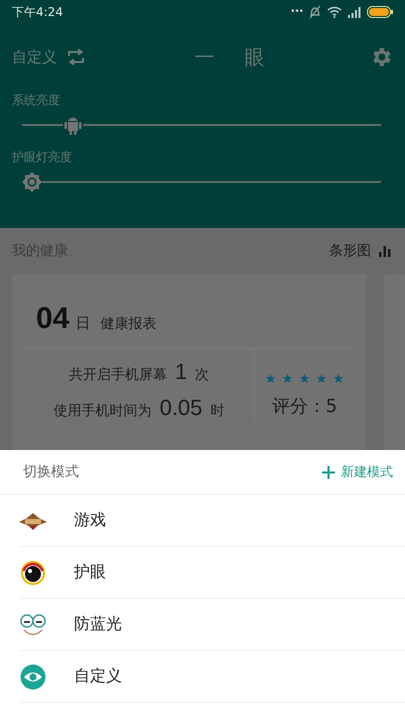 This screenshot has width=405, height=720. What do you see at coordinates (181, 372) in the screenshot?
I see `stat-value: 1` at bounding box center [181, 372].